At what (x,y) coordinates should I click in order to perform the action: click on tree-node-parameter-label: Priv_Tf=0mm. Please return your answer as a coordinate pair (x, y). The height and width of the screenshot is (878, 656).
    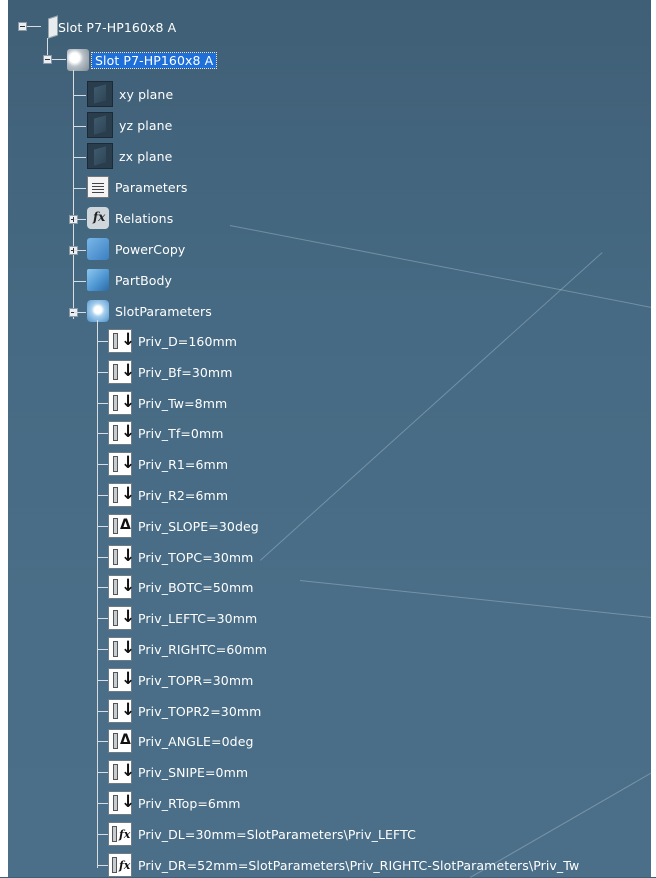
    Looking at the image, I should click on (181, 433).